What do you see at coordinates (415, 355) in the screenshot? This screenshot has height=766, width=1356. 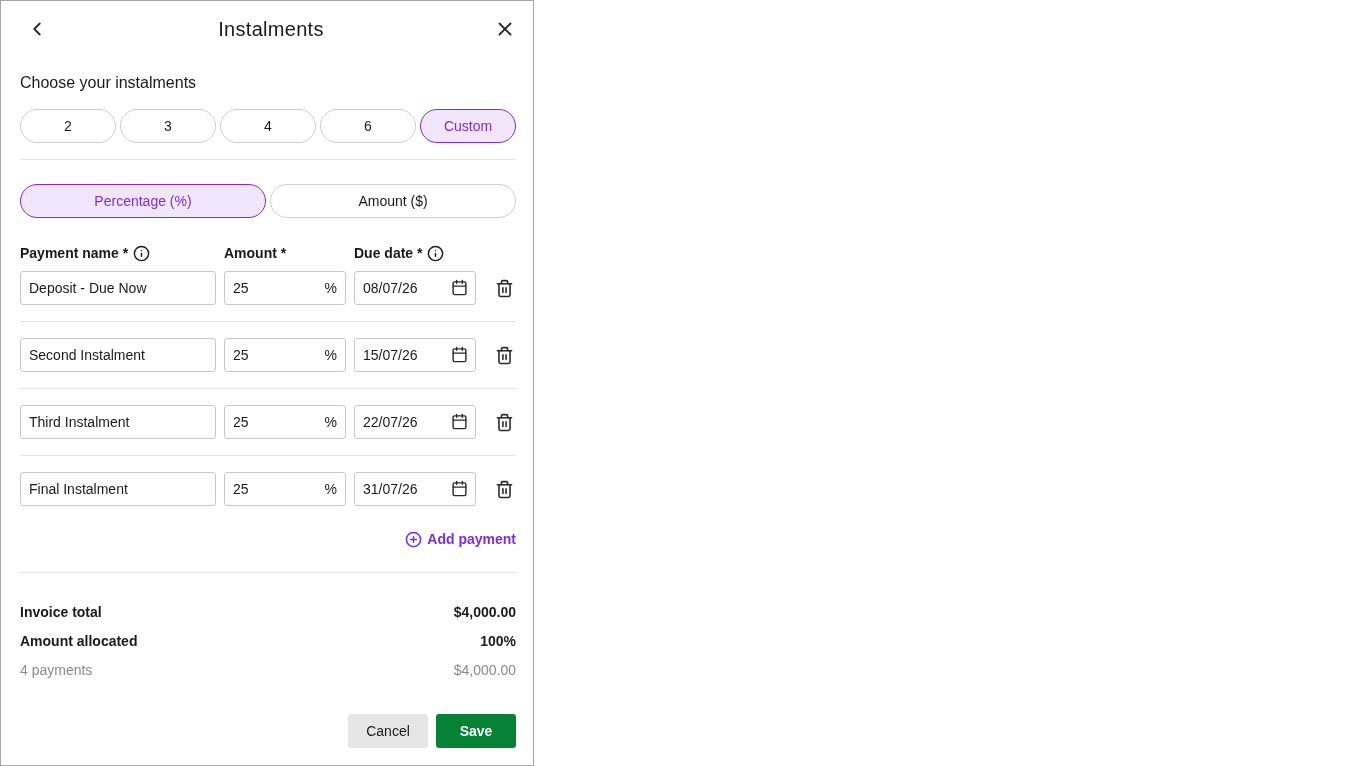 I see `due-date-field: 15/07/26` at bounding box center [415, 355].